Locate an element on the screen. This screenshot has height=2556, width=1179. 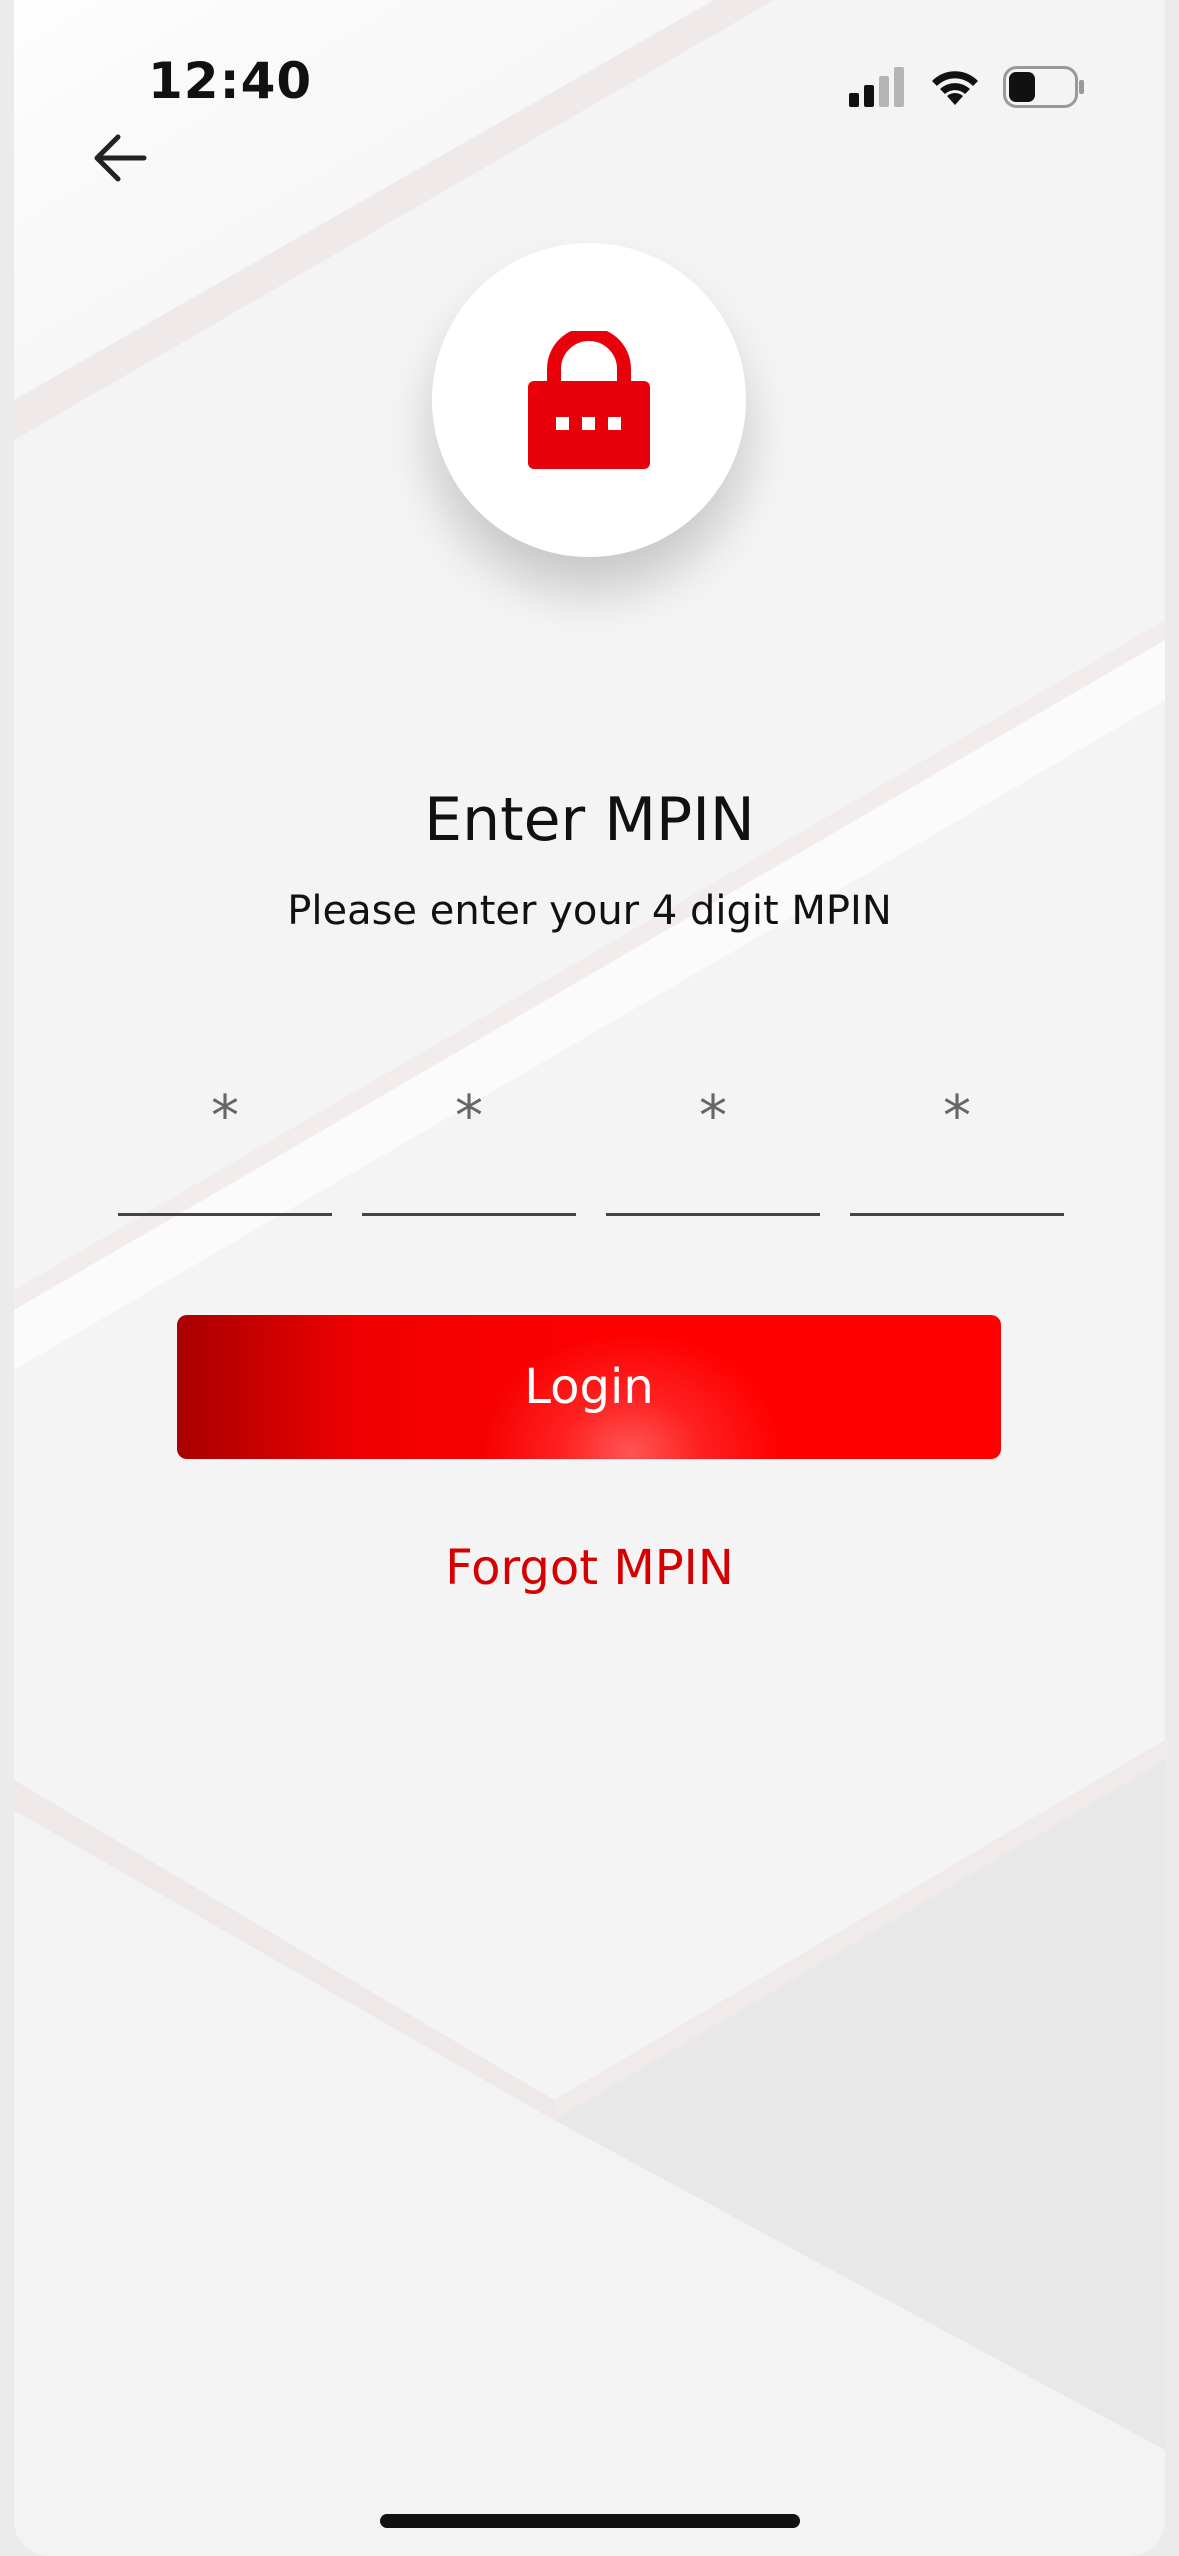
lock-icon is located at coordinates (589, 400).